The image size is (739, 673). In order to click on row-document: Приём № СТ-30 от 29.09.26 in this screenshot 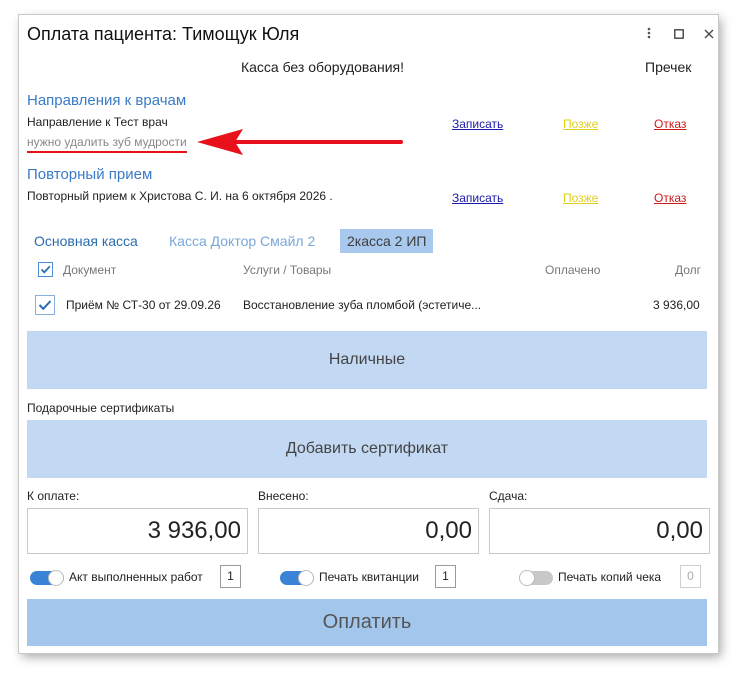, I will do `click(143, 305)`.